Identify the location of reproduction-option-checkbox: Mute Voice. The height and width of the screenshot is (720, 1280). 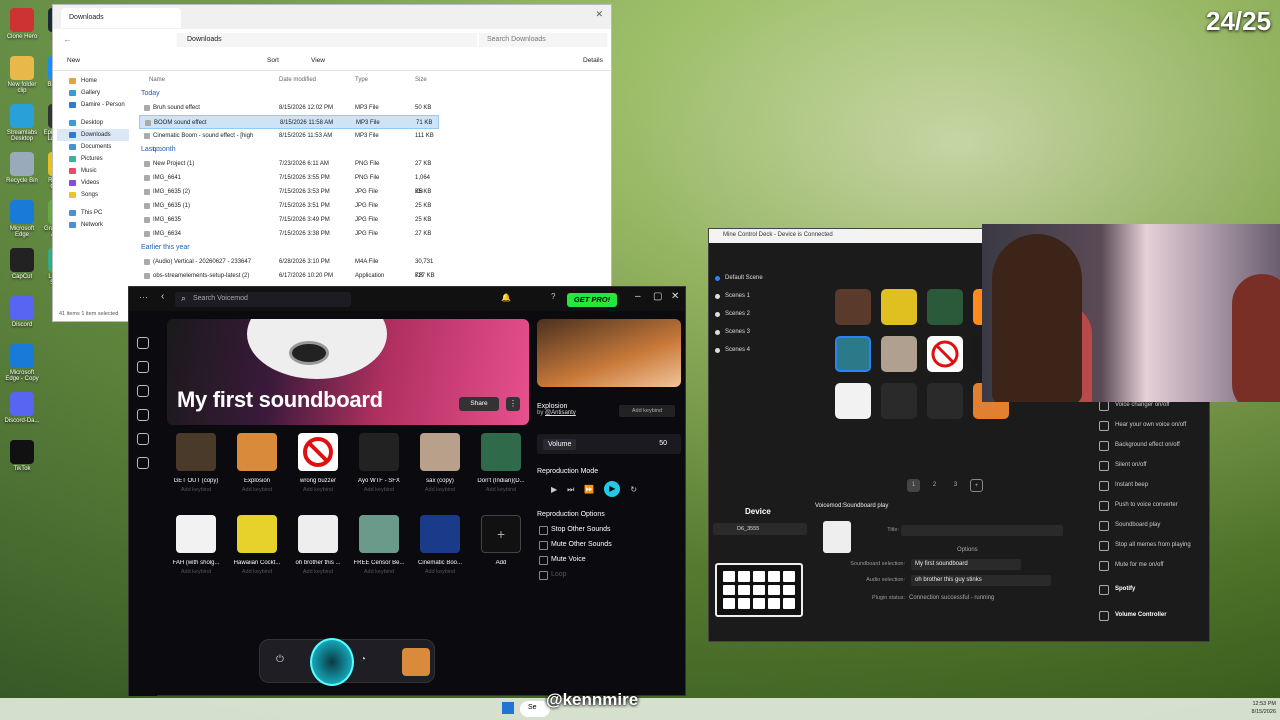
(609, 560).